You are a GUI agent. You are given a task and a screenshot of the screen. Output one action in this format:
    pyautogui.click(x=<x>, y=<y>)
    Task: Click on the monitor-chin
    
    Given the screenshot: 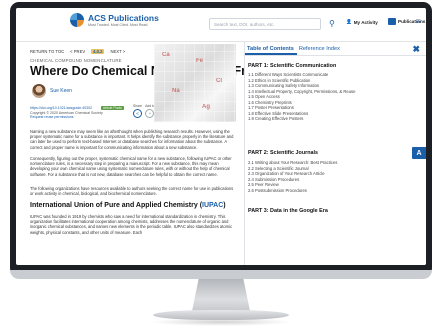 What is the action you would take?
    pyautogui.click(x=221, y=274)
    